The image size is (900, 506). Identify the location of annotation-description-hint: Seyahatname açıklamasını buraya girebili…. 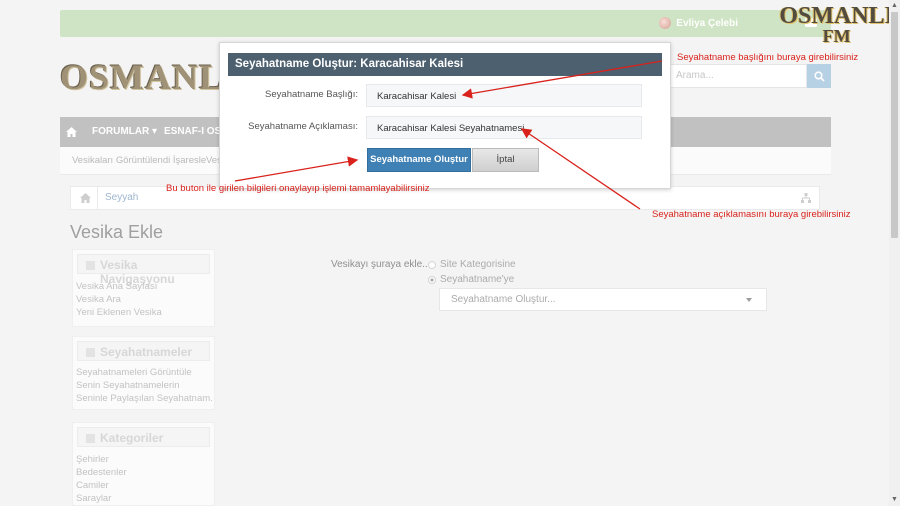
(751, 214).